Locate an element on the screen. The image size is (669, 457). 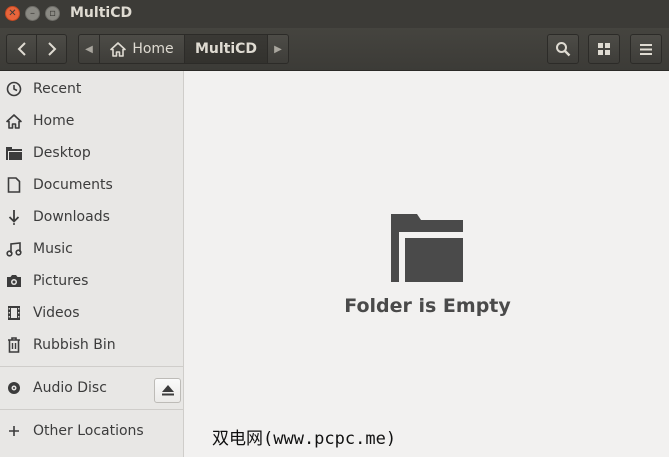
sidebar-item-downloads: Downloads is located at coordinates (91, 217).